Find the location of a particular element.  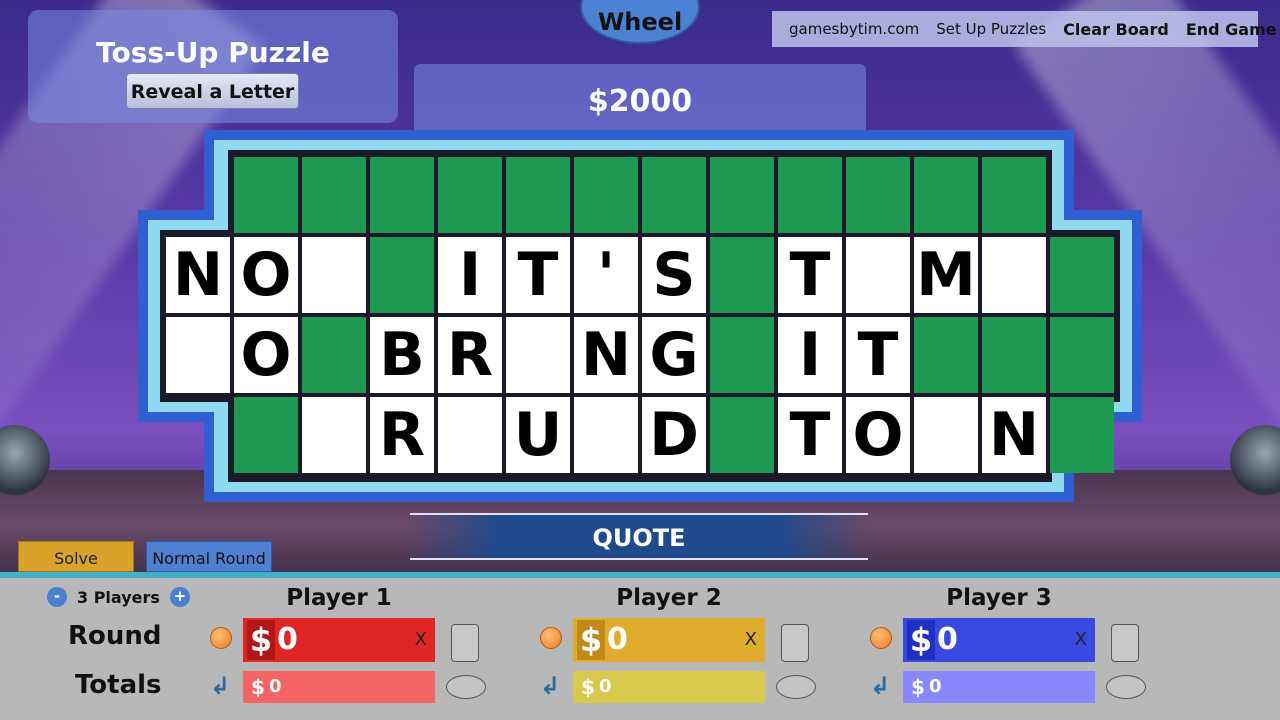

board-tile: D is located at coordinates (674, 435).